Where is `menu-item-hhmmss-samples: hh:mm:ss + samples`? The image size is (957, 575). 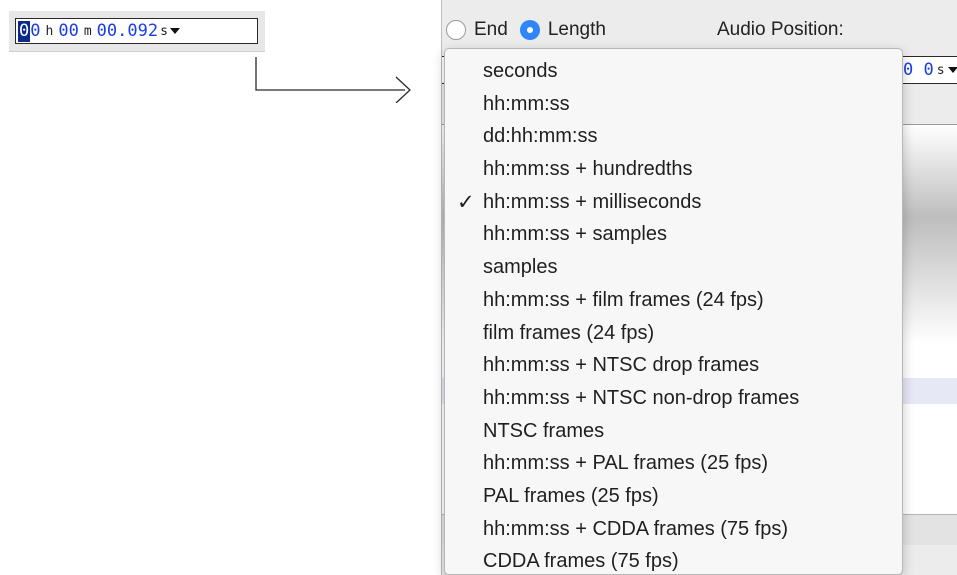
menu-item-hhmmss-samples: hh:mm:ss + samples is located at coordinates (673, 234).